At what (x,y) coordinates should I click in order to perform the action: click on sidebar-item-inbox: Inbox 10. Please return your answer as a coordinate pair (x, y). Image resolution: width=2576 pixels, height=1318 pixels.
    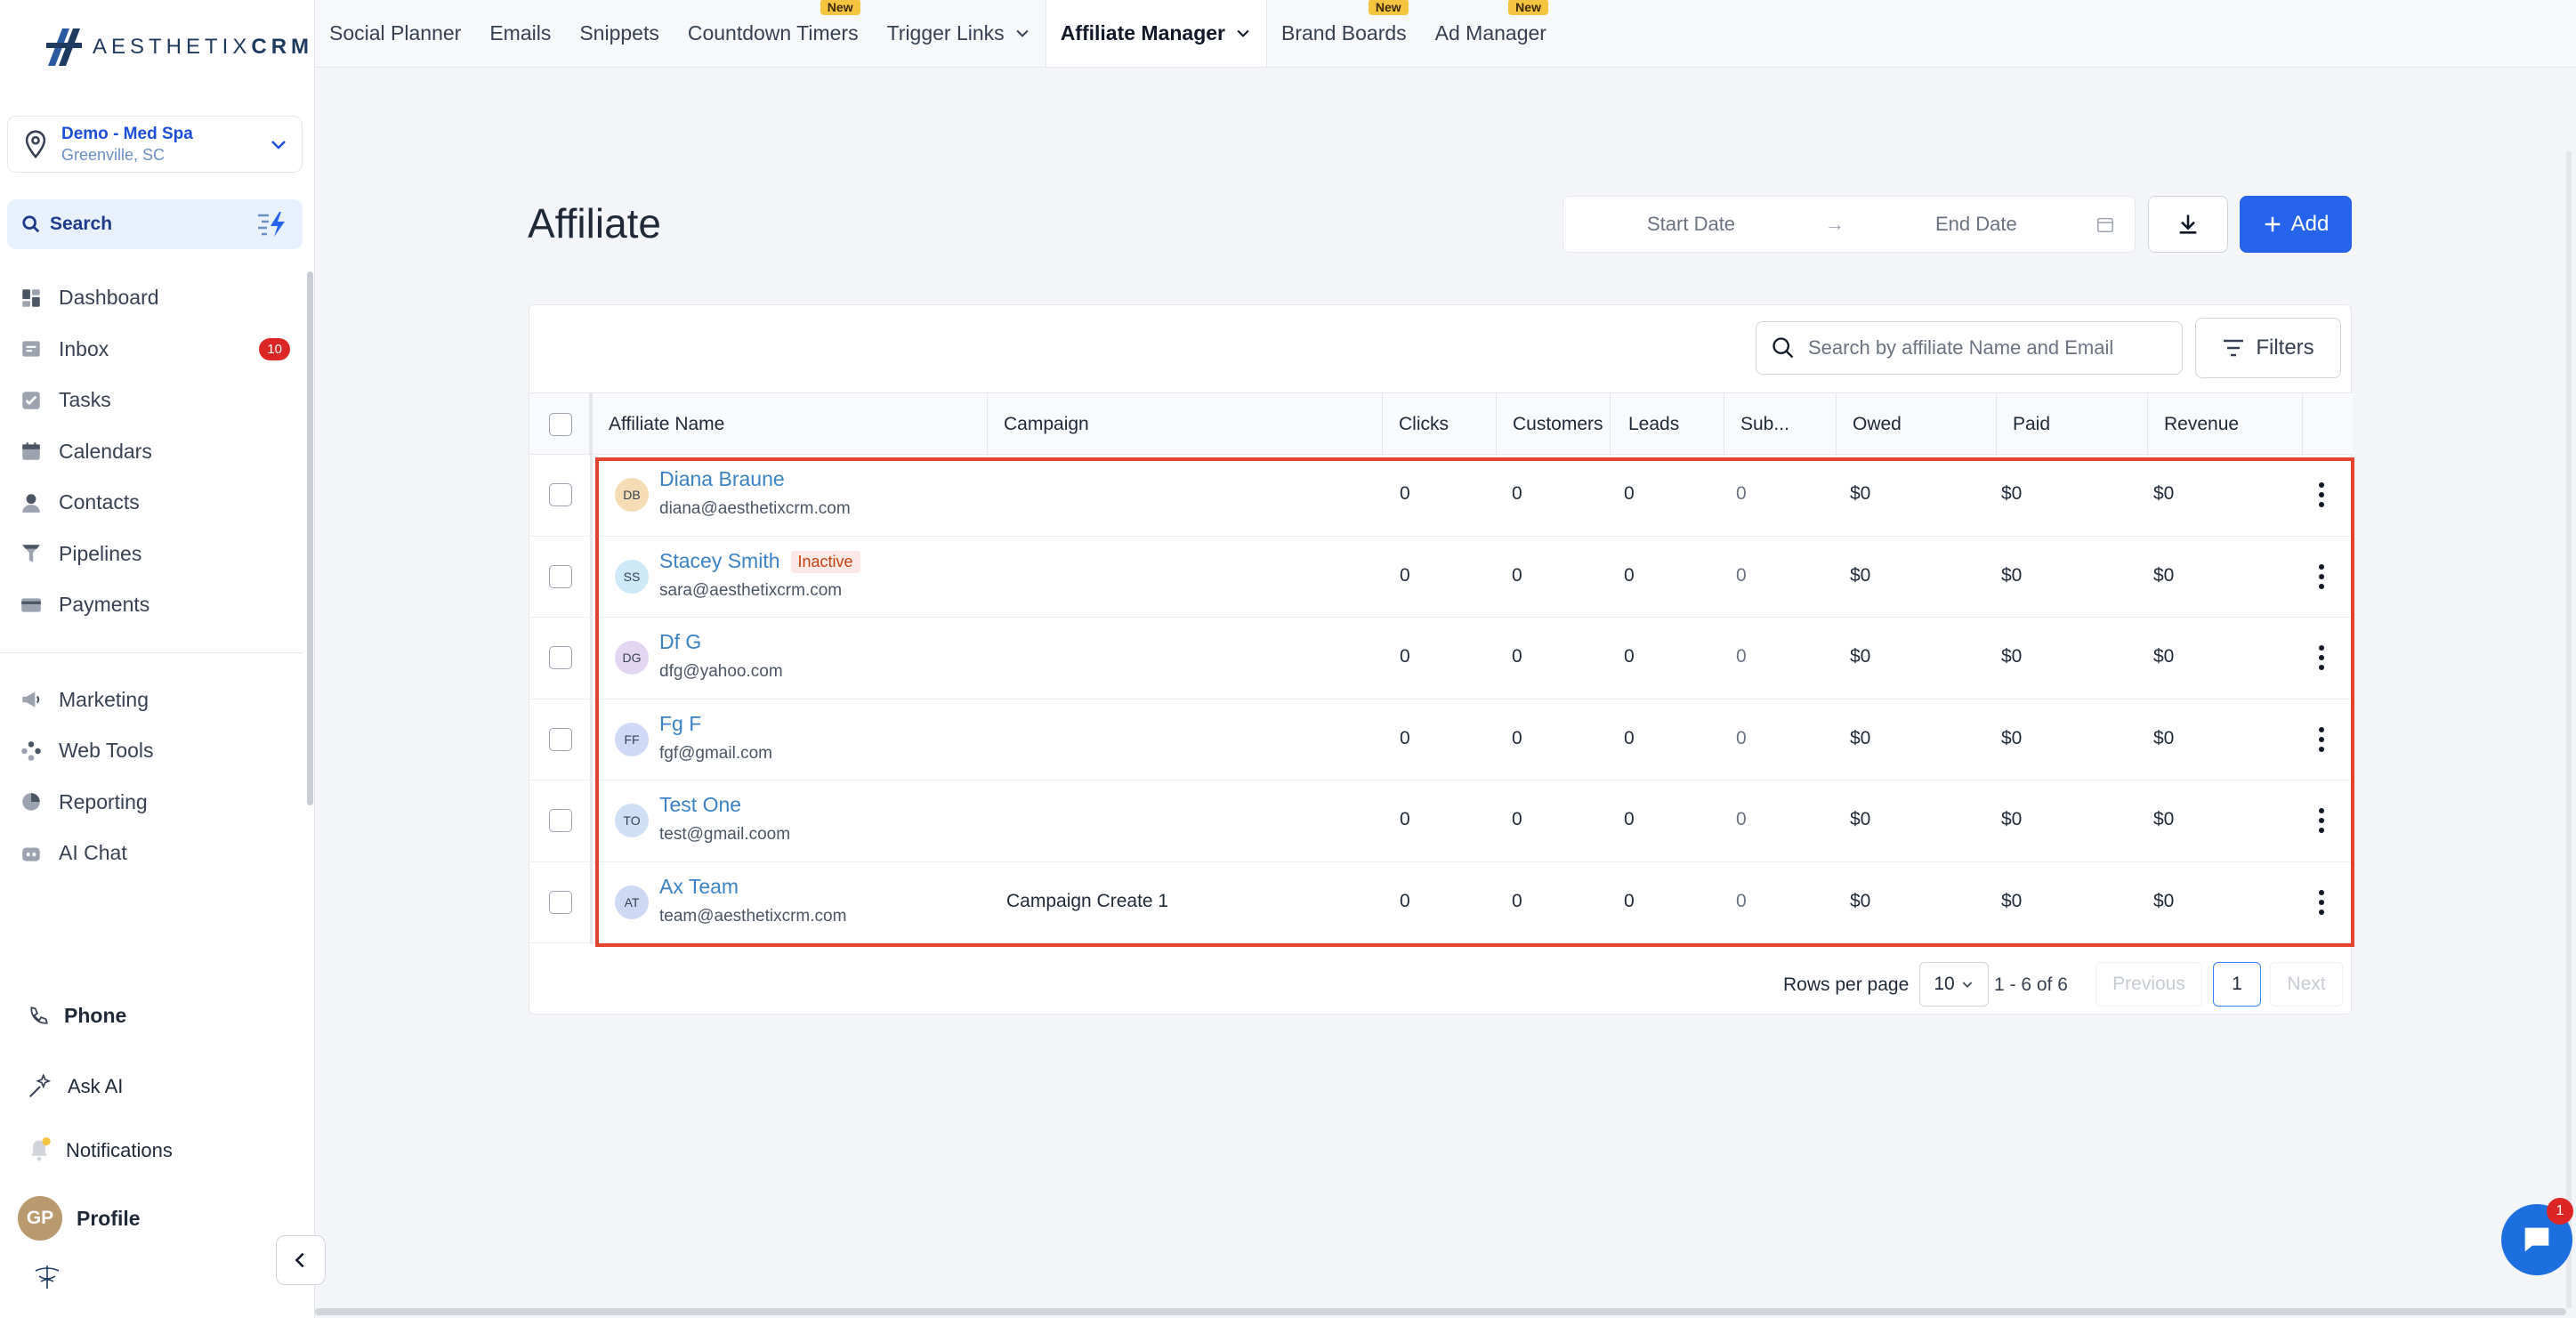
    Looking at the image, I should click on (151, 350).